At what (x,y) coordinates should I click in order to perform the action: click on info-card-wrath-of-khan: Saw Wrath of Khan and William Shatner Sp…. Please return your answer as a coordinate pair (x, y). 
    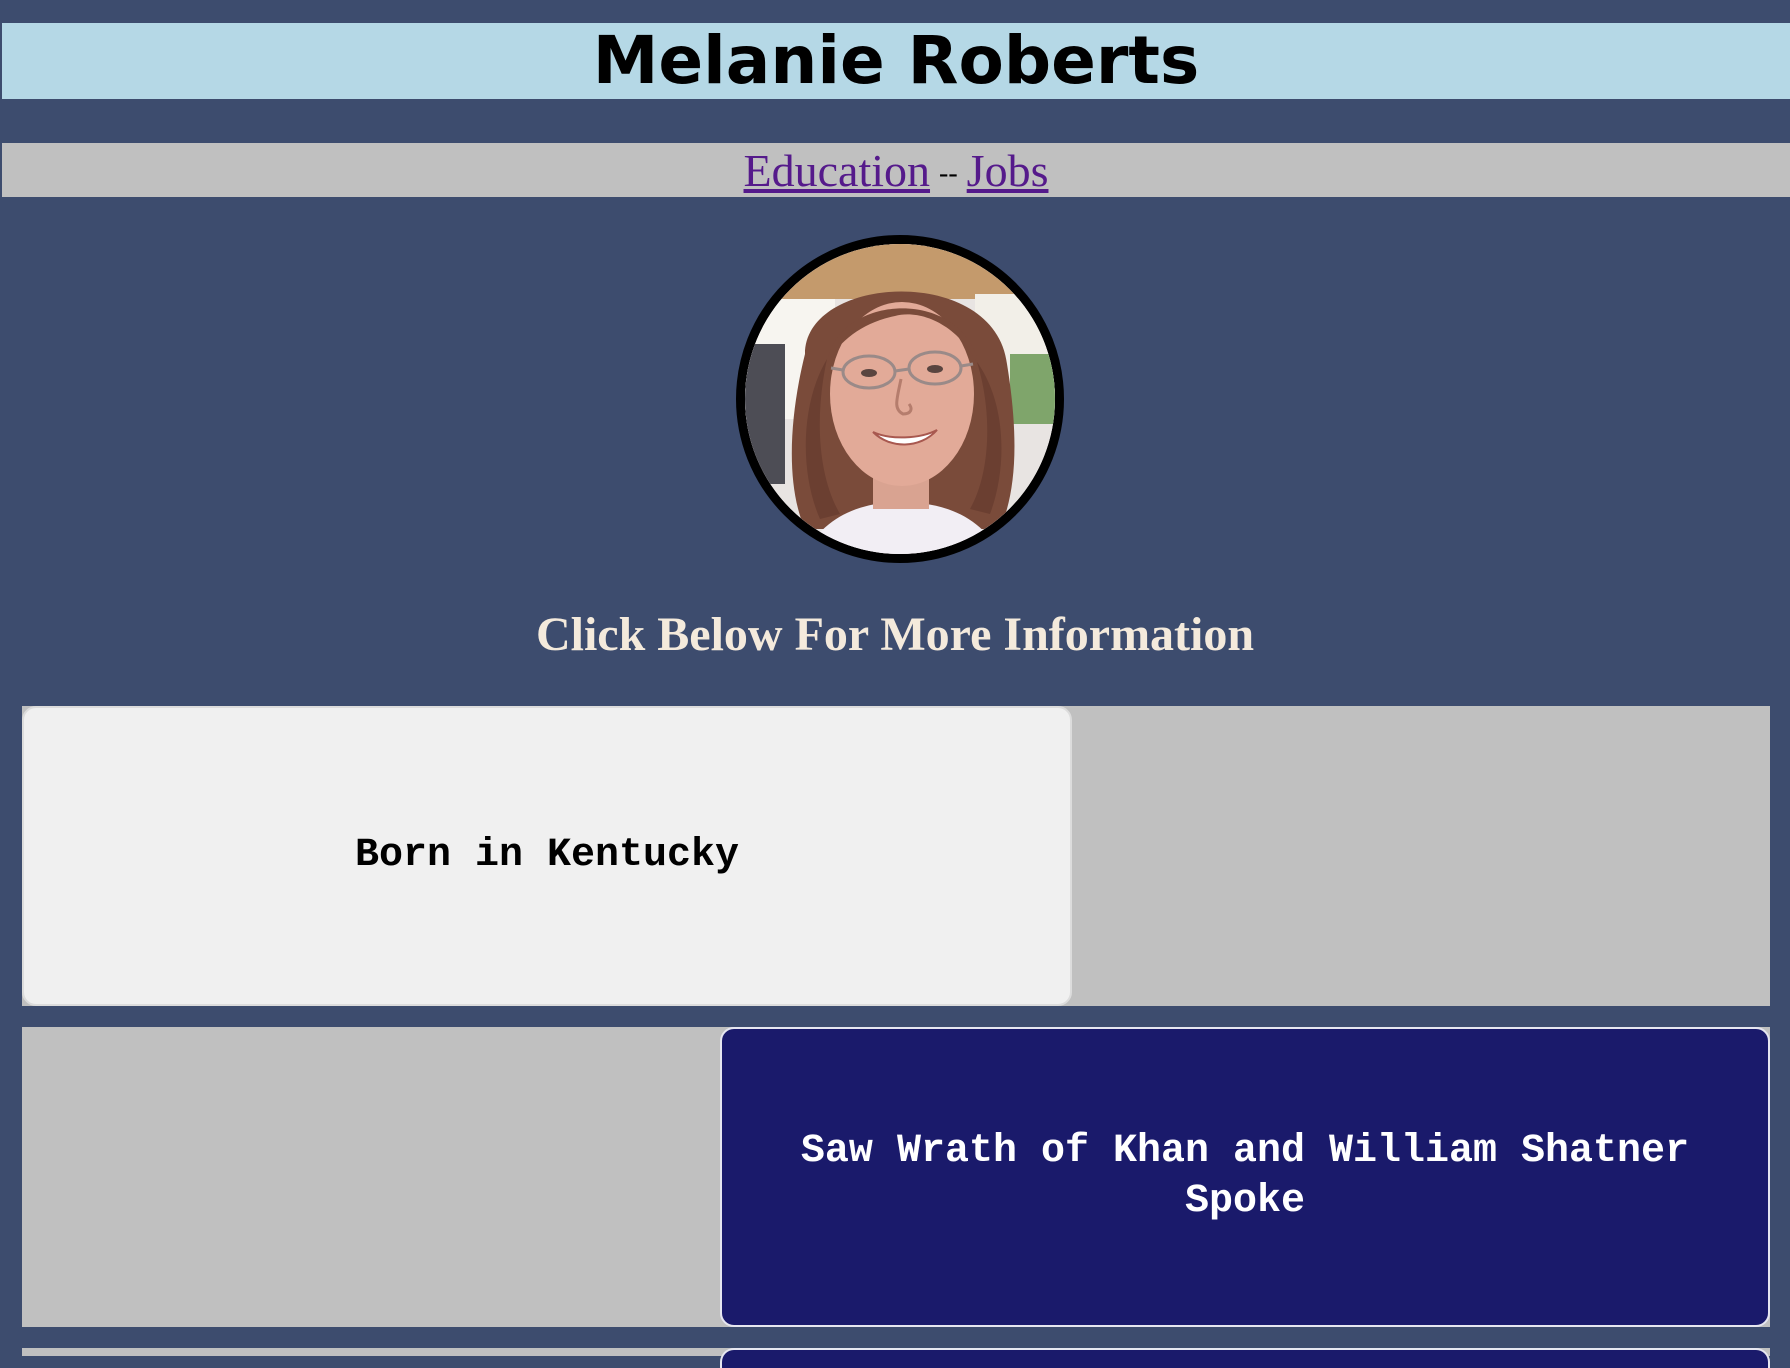
    Looking at the image, I should click on (1245, 1177).